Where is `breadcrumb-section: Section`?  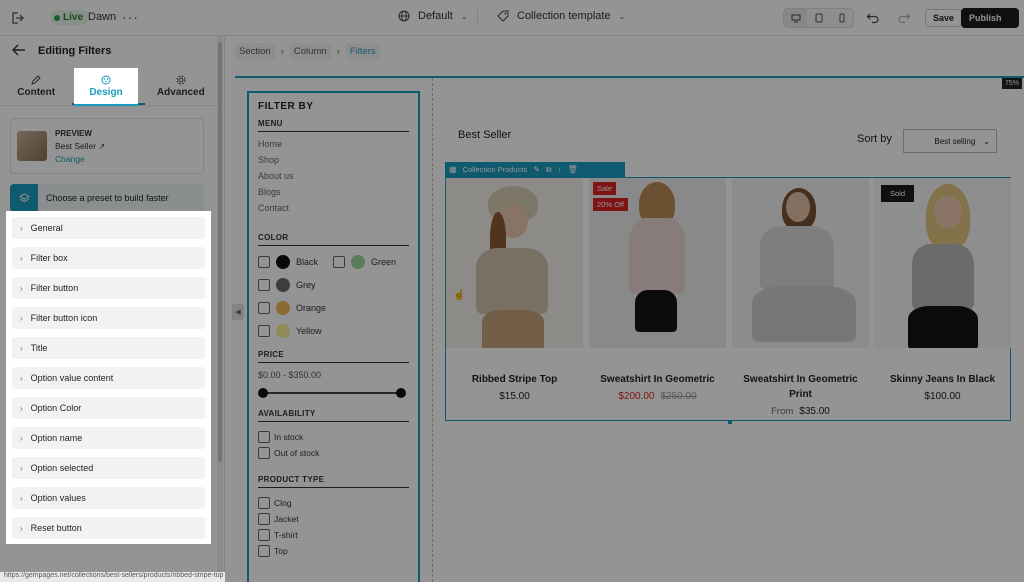
breadcrumb-section: Section is located at coordinates (255, 51).